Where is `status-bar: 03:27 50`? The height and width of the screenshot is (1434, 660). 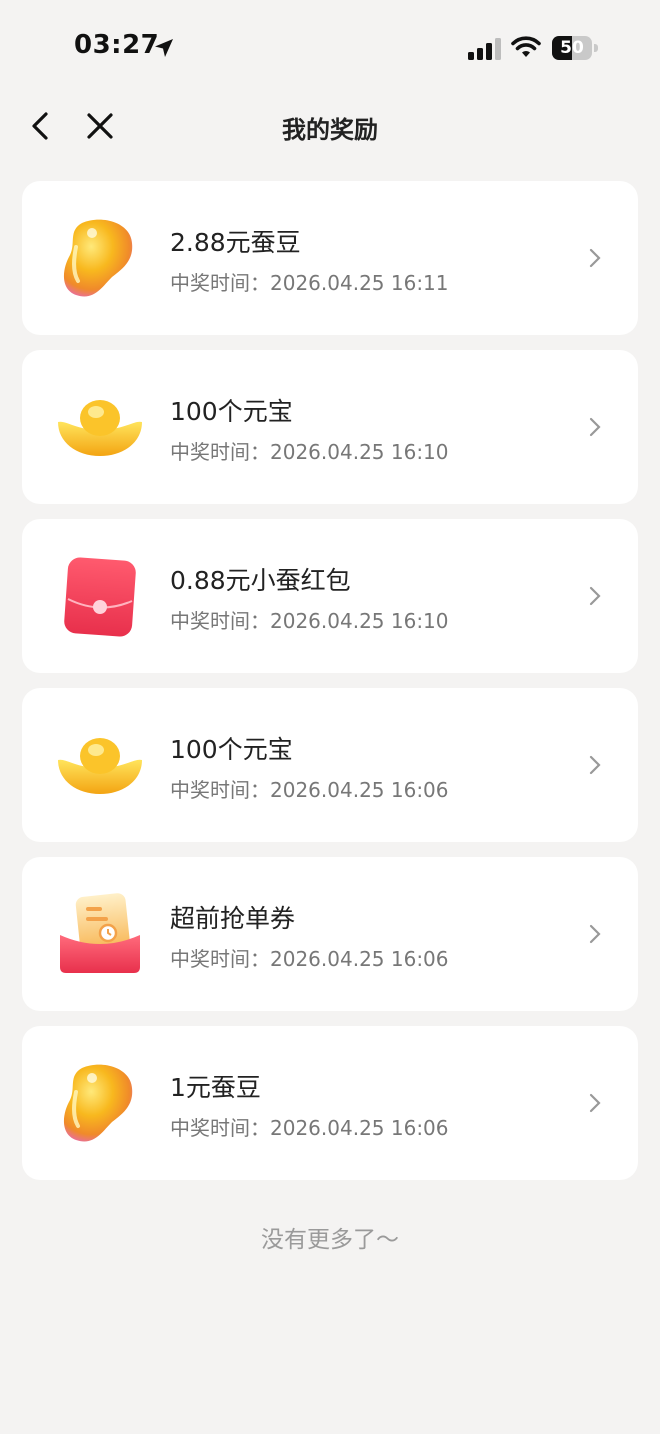 status-bar: 03:27 50 is located at coordinates (330, 48).